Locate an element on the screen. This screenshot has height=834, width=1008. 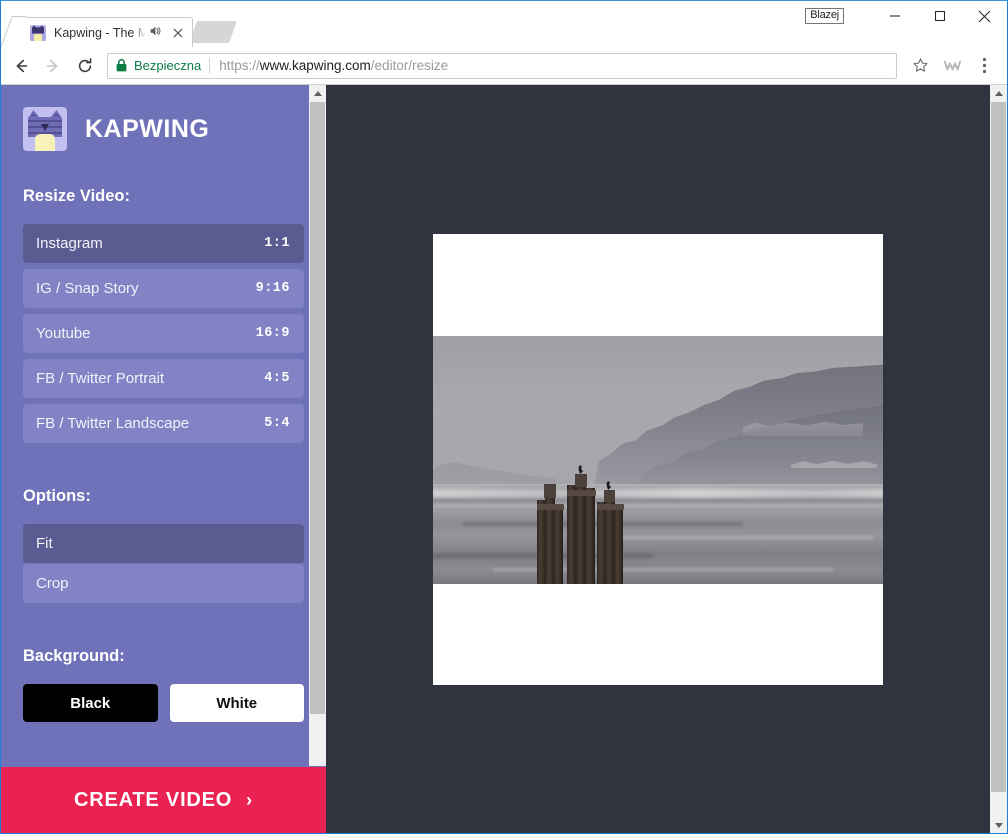
ratio-value: 16:9 is located at coordinates (272, 333).